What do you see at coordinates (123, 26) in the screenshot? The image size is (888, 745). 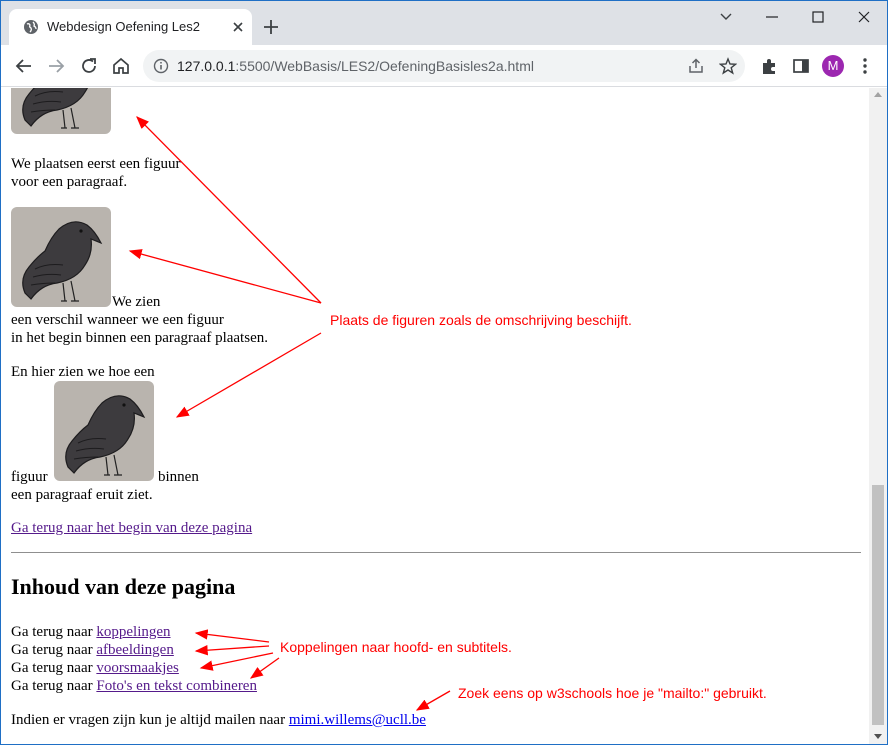 I see `tab-title: Webdesign Oefening Les2` at bounding box center [123, 26].